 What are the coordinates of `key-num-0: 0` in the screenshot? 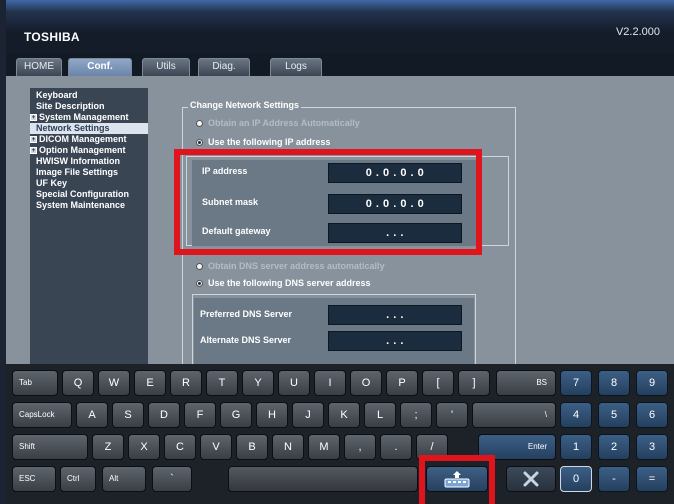 It's located at (576, 479).